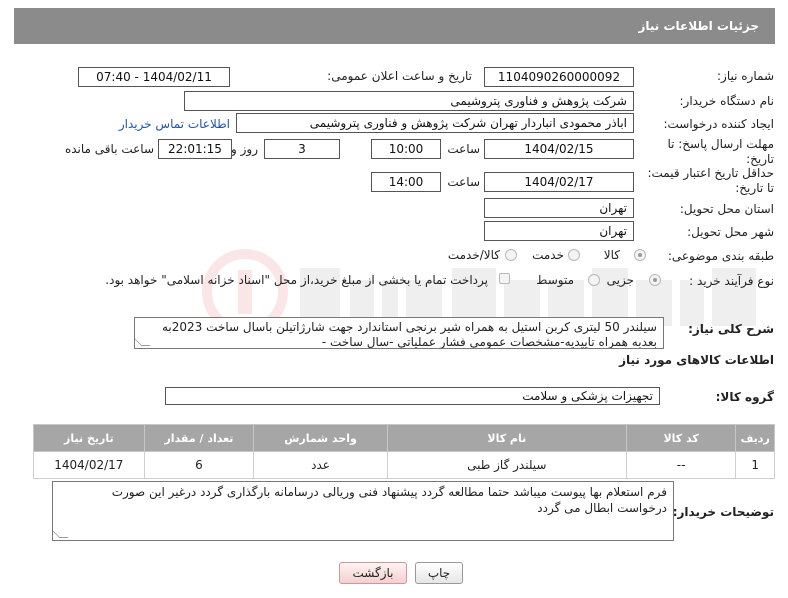 This screenshot has height=598, width=788. Describe the element at coordinates (412, 396) in the screenshot. I see `goods-group-field: تجهیزات پزشکی و سلامت` at that location.